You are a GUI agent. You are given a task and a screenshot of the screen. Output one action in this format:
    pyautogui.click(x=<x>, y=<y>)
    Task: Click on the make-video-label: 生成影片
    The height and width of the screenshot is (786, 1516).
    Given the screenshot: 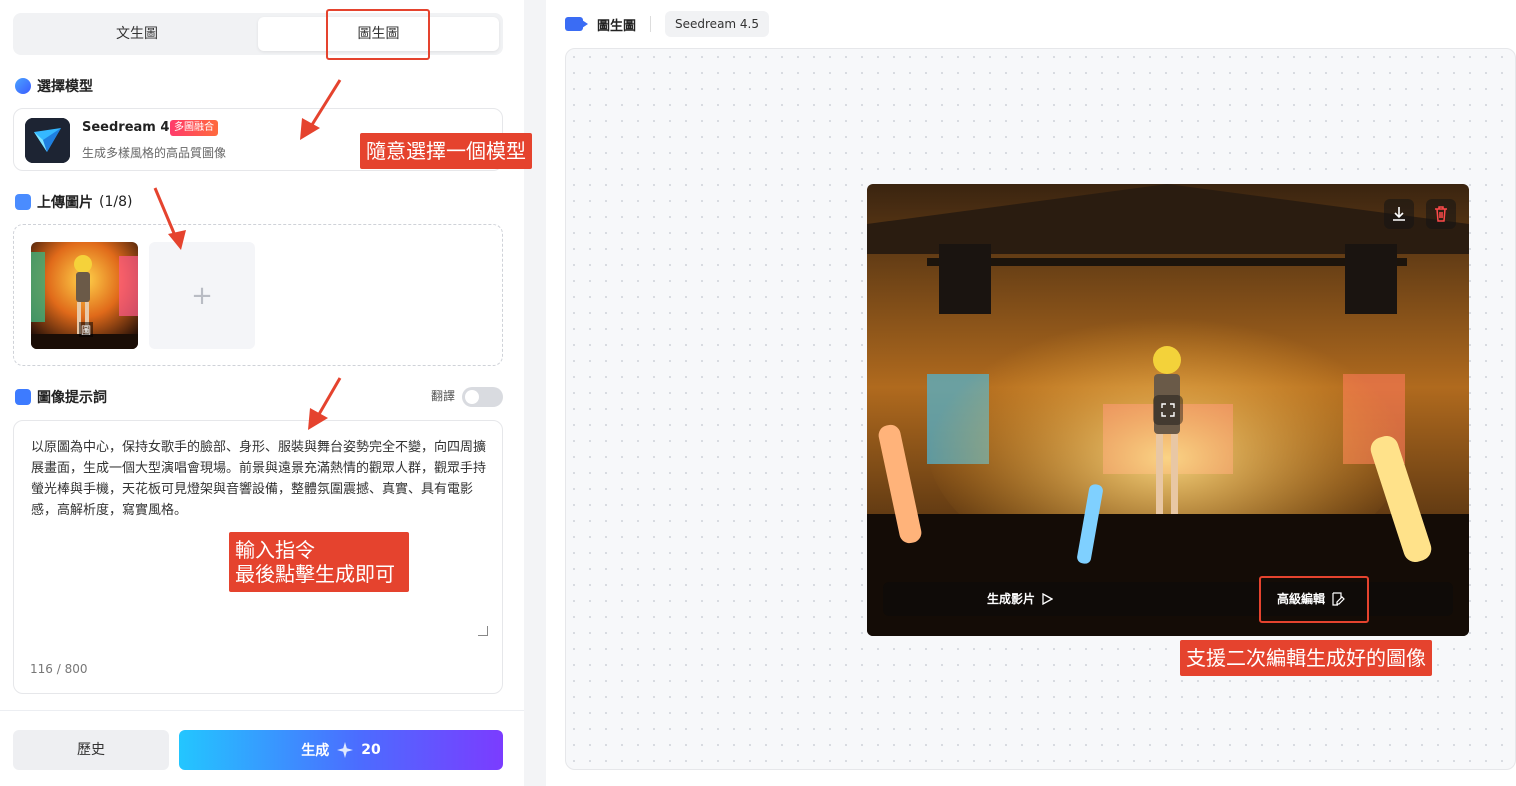 What is the action you would take?
    pyautogui.click(x=1011, y=599)
    